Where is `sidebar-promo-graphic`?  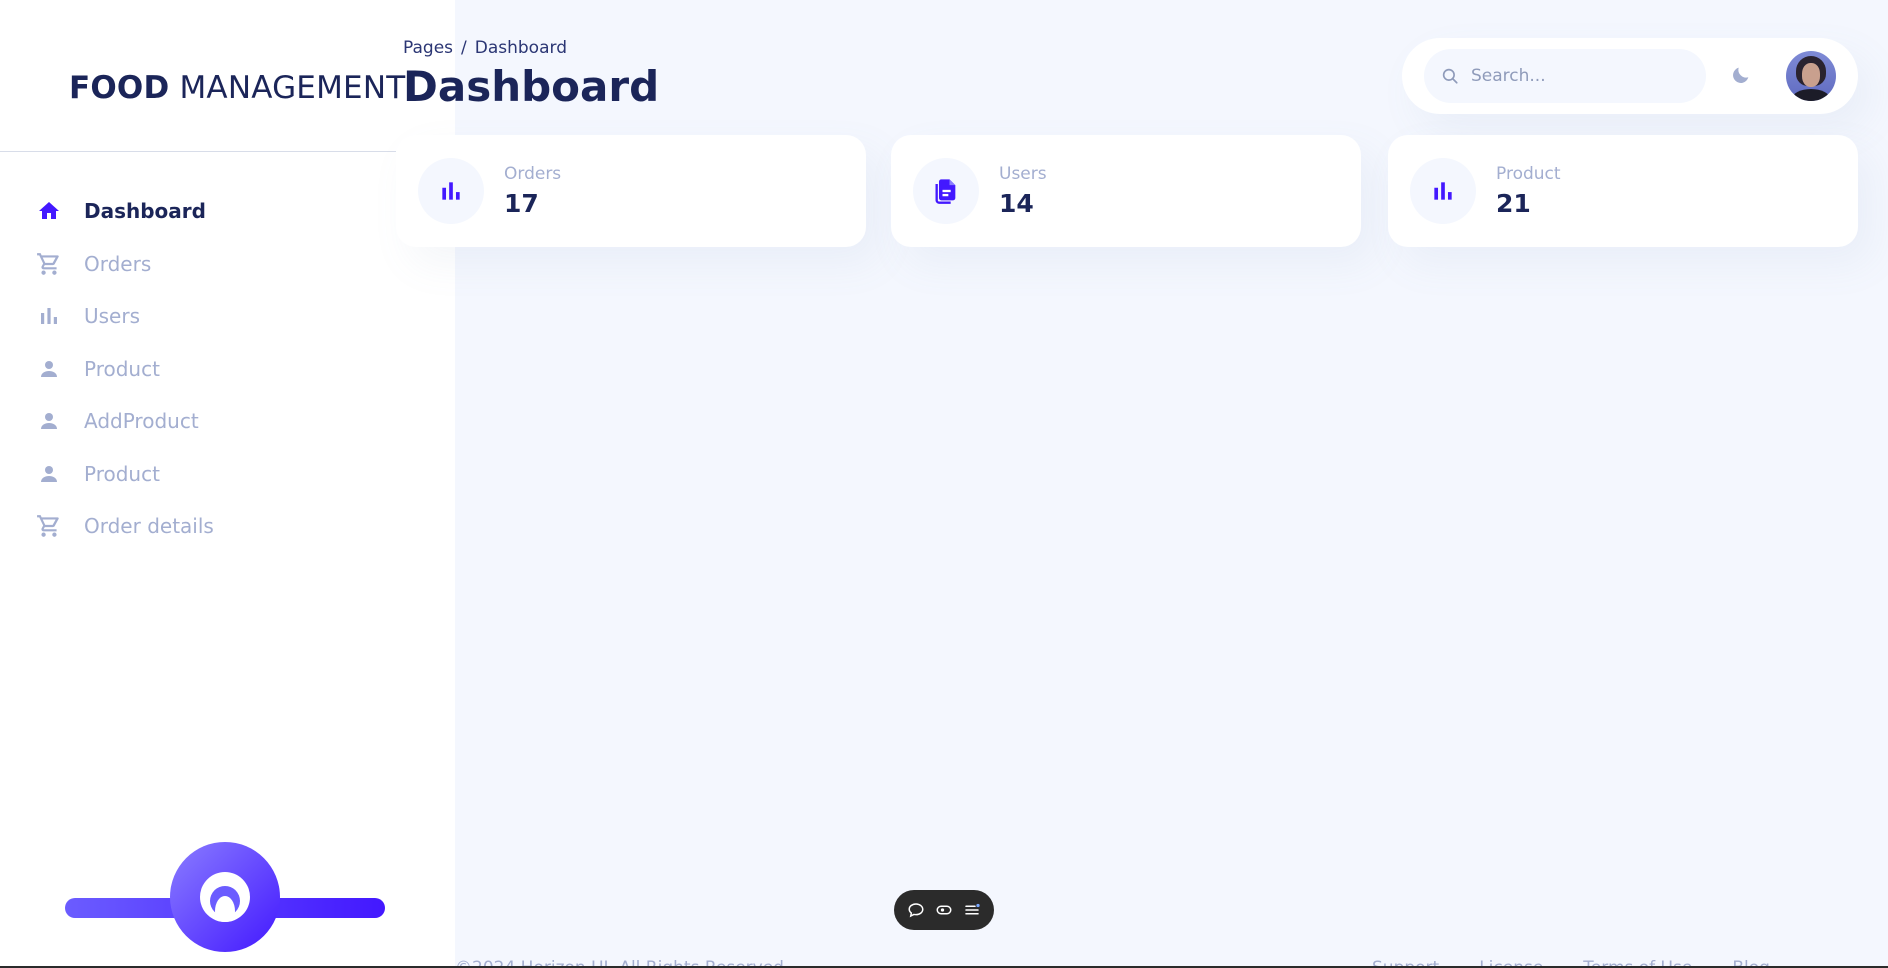 sidebar-promo-graphic is located at coordinates (225, 898).